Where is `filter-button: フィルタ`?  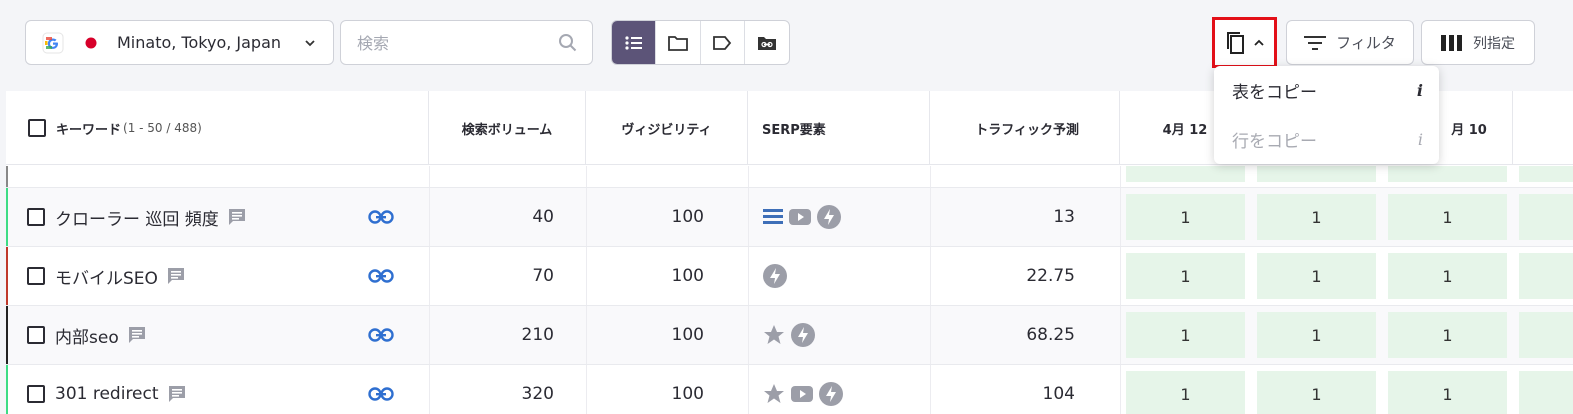
filter-button: フィルタ is located at coordinates (1350, 42).